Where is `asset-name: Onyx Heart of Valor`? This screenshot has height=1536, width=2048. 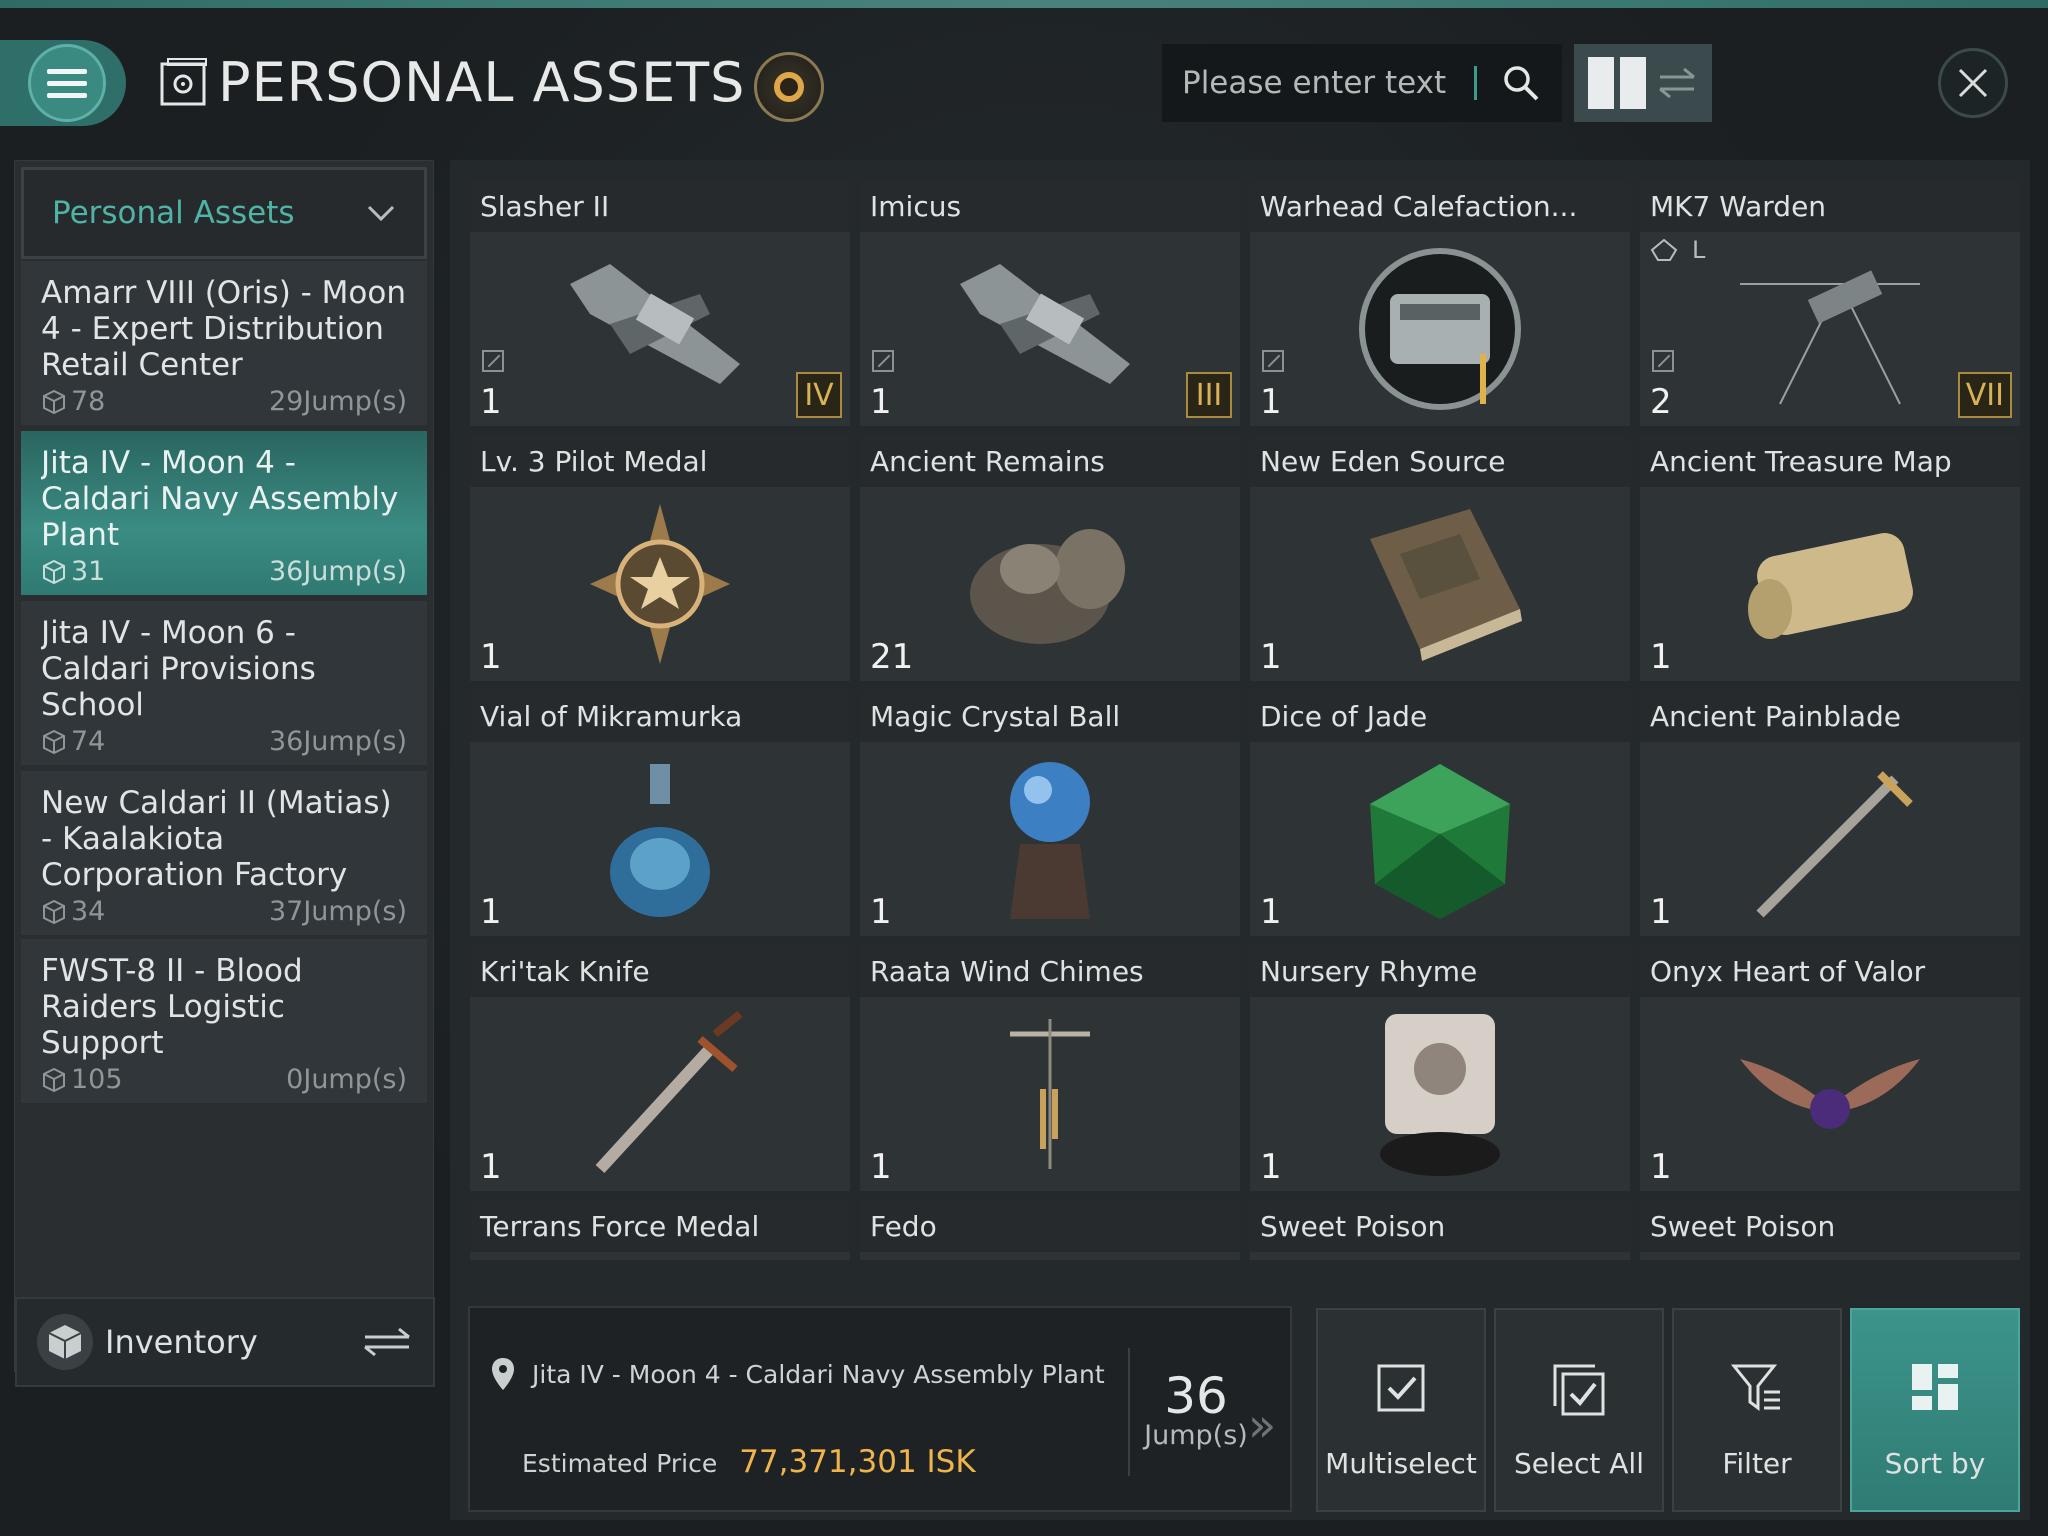
asset-name: Onyx Heart of Valor is located at coordinates (1830, 971).